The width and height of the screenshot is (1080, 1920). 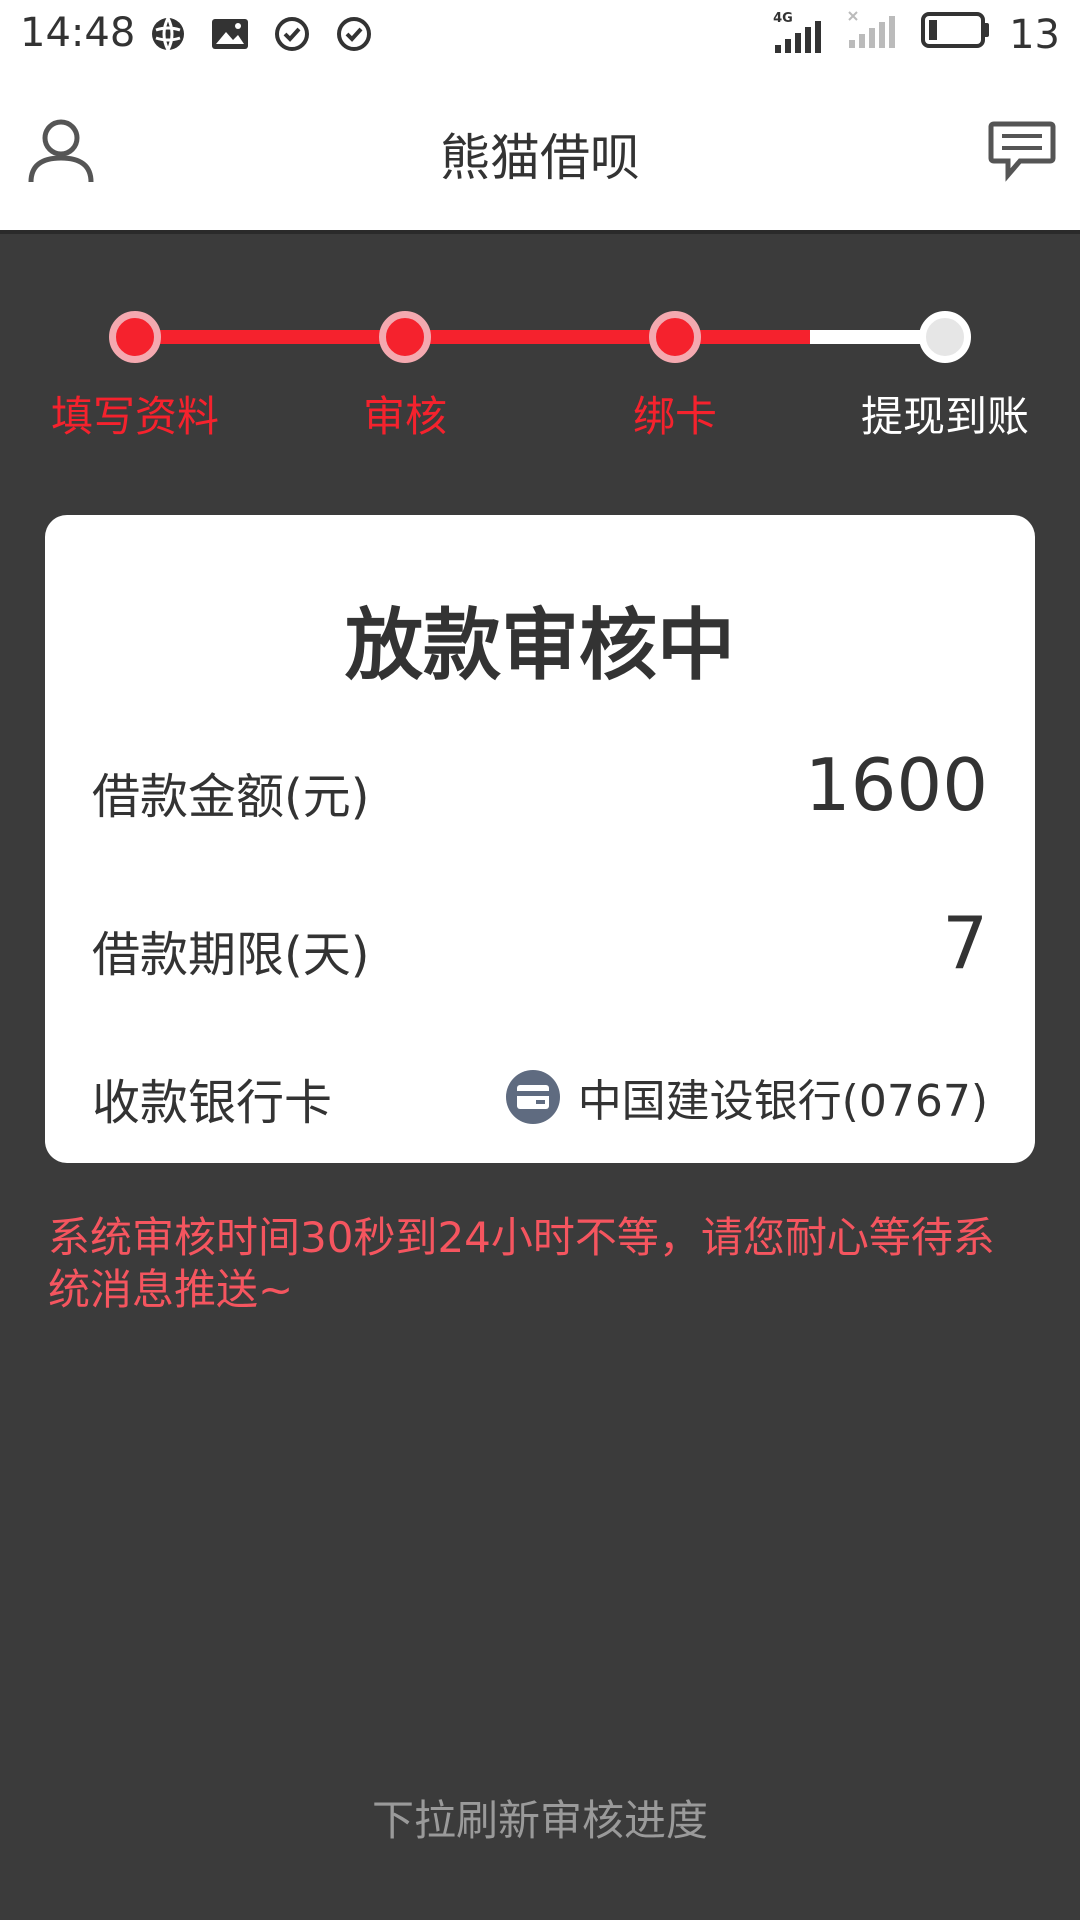 What do you see at coordinates (674, 416) in the screenshot?
I see `step-label-bind-card: 绑卡` at bounding box center [674, 416].